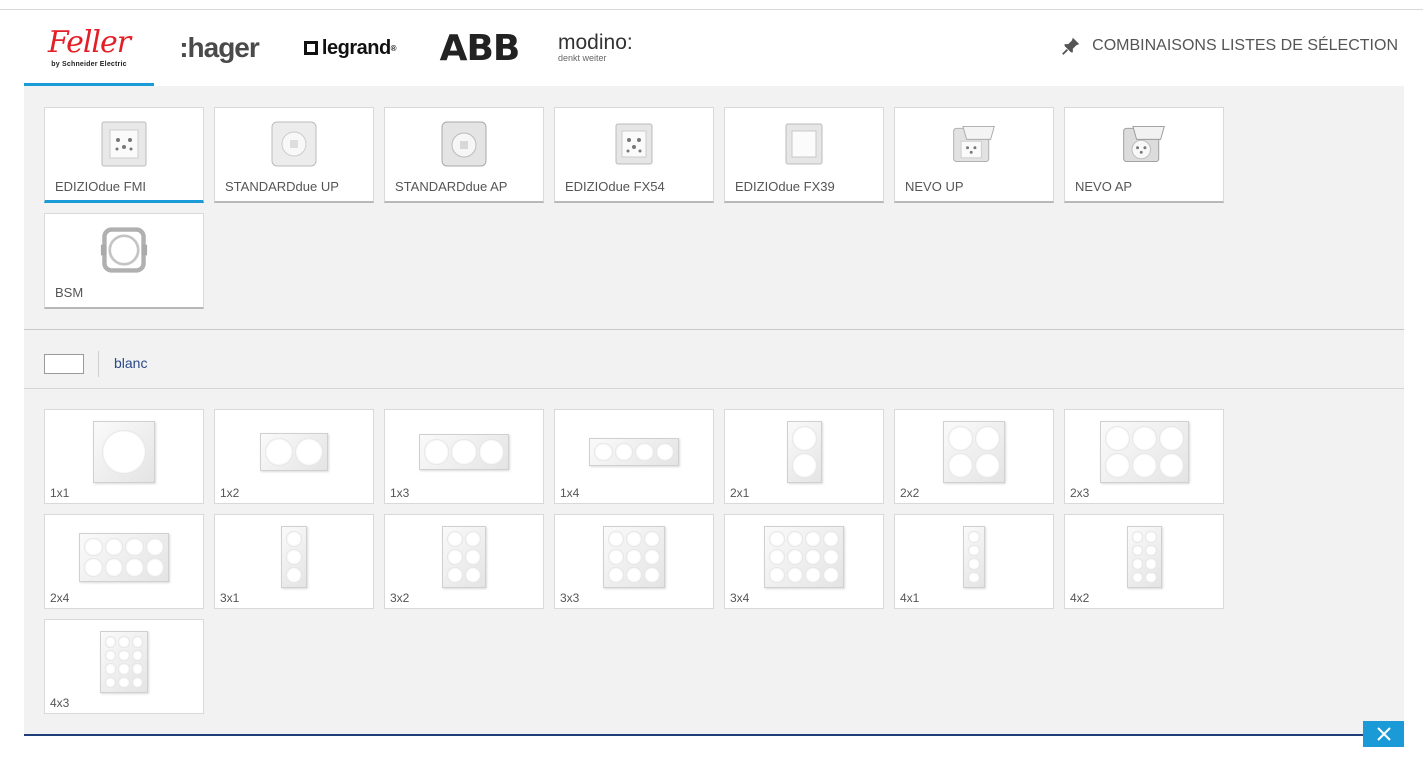 The image size is (1423, 774). Describe the element at coordinates (1104, 186) in the screenshot. I see `product-label: NEVO AP` at that location.